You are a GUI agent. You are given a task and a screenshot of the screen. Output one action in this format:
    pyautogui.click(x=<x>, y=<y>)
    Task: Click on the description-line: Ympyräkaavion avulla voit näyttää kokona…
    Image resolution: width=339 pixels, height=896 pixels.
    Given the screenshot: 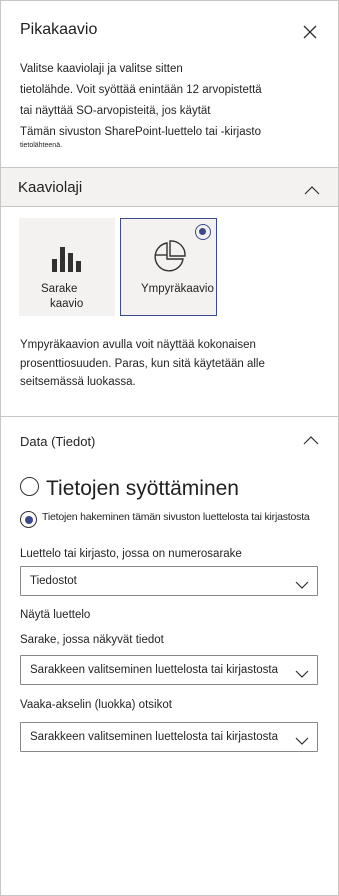 What is the action you would take?
    pyautogui.click(x=138, y=345)
    